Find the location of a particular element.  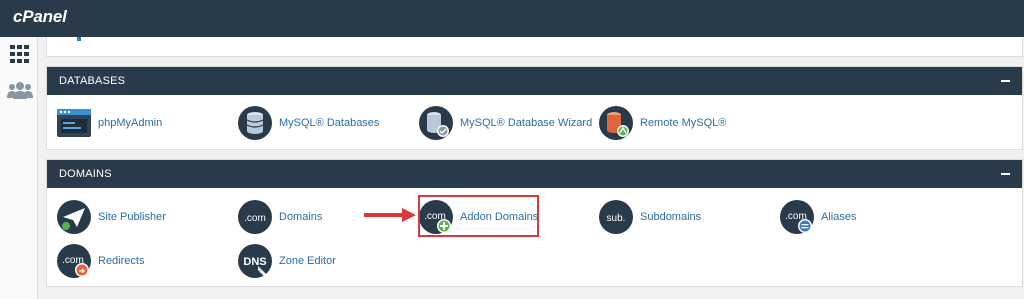

remote-mysql-label: Remote MySQL® is located at coordinates (683, 123).